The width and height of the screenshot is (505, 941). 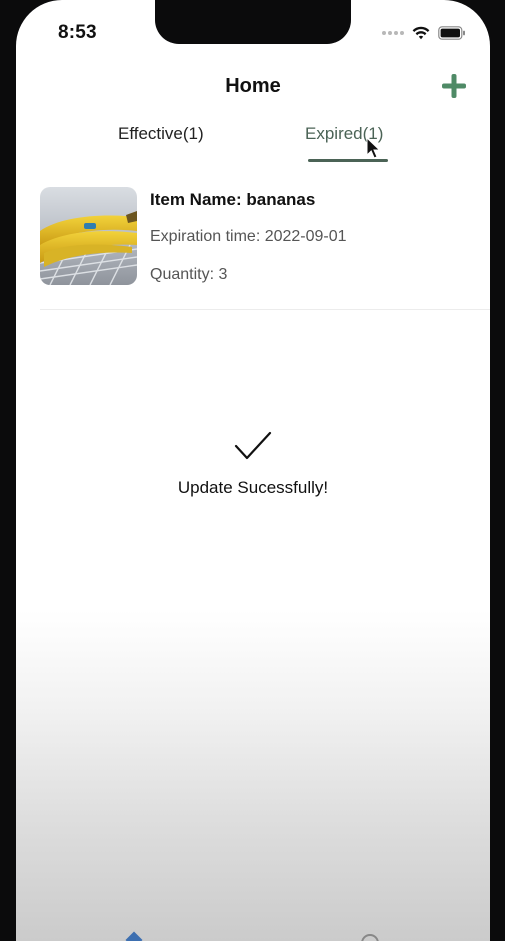 What do you see at coordinates (253, 445) in the screenshot?
I see `checkmark-icon` at bounding box center [253, 445].